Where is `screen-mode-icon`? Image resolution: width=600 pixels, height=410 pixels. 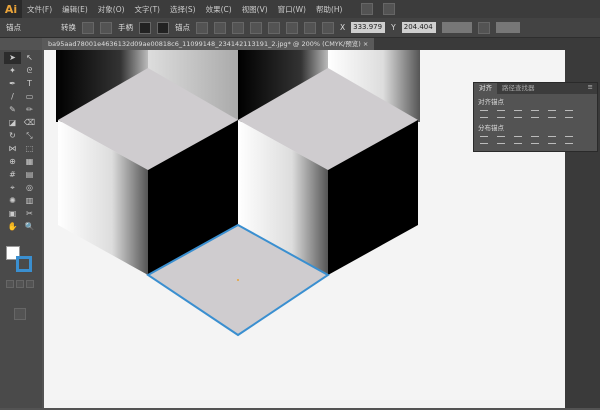 screen-mode-icon is located at coordinates (20, 314).